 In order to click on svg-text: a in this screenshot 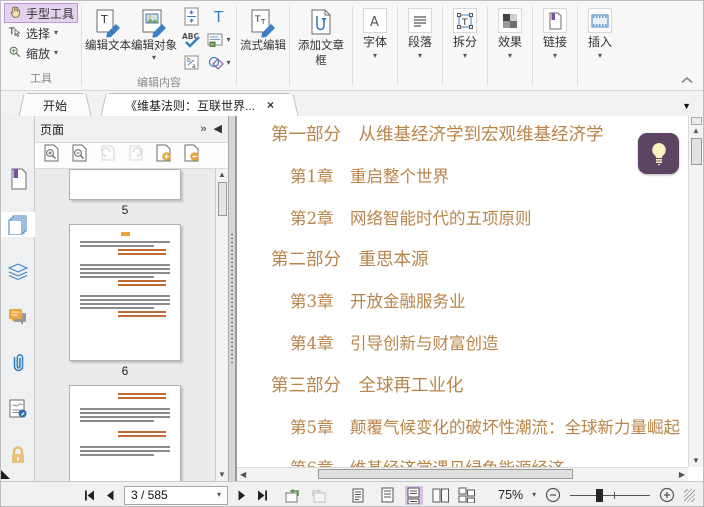, I will do `click(194, 66)`.